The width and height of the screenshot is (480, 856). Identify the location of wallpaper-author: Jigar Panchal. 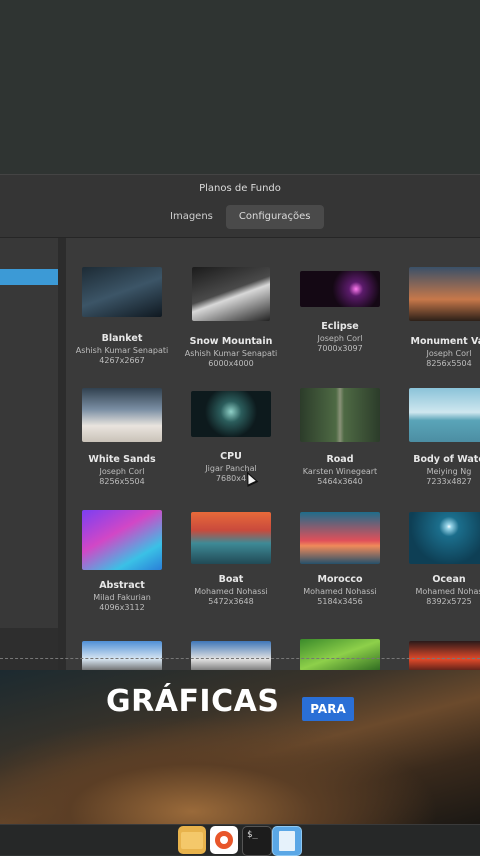
(231, 468).